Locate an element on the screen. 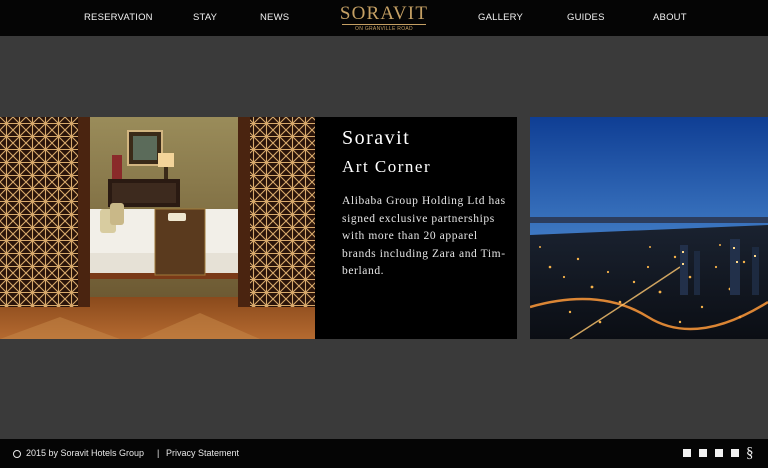  feature-title: Soravit is located at coordinates (376, 138).